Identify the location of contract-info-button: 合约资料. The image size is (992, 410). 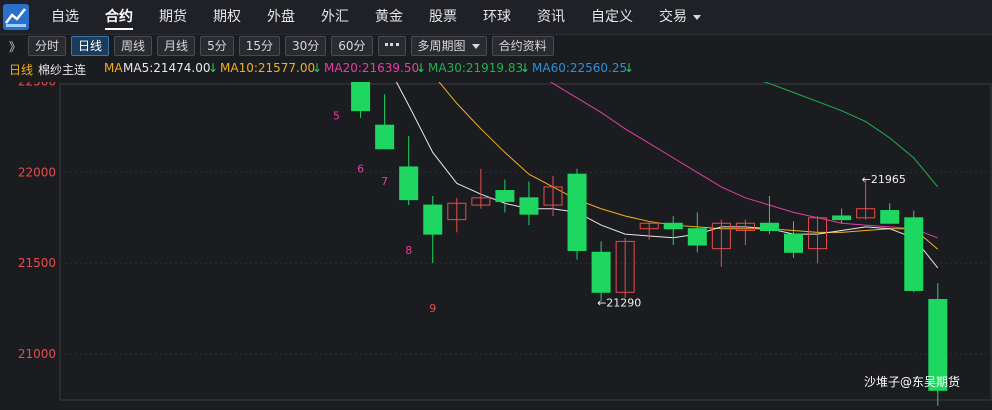
(522, 46).